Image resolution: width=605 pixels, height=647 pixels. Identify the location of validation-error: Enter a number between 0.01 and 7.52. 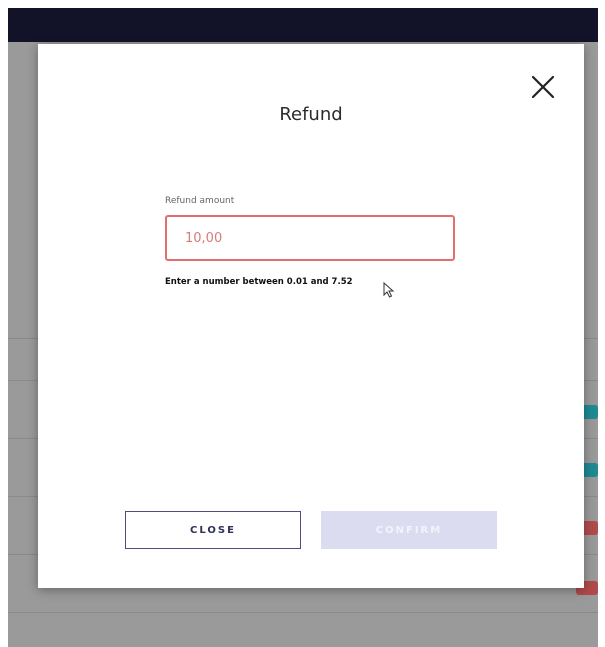
(259, 282).